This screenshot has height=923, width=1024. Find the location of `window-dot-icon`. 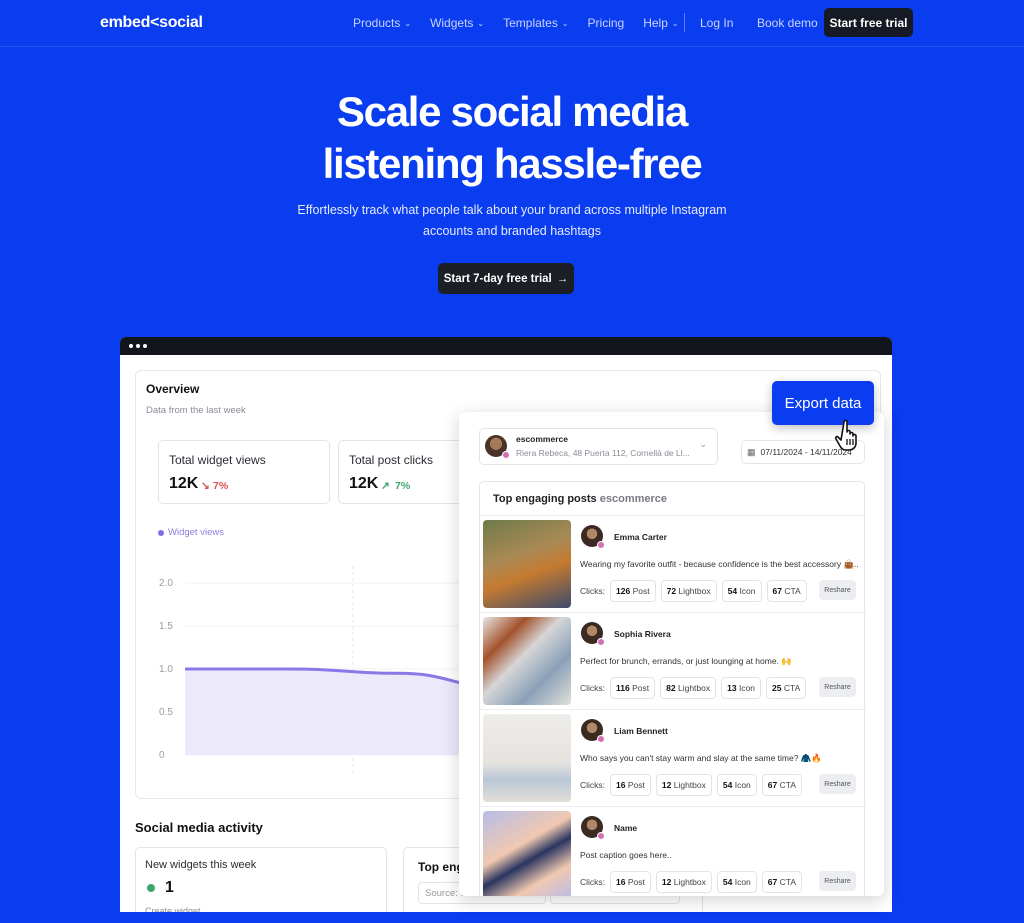

window-dot-icon is located at coordinates (131, 346).